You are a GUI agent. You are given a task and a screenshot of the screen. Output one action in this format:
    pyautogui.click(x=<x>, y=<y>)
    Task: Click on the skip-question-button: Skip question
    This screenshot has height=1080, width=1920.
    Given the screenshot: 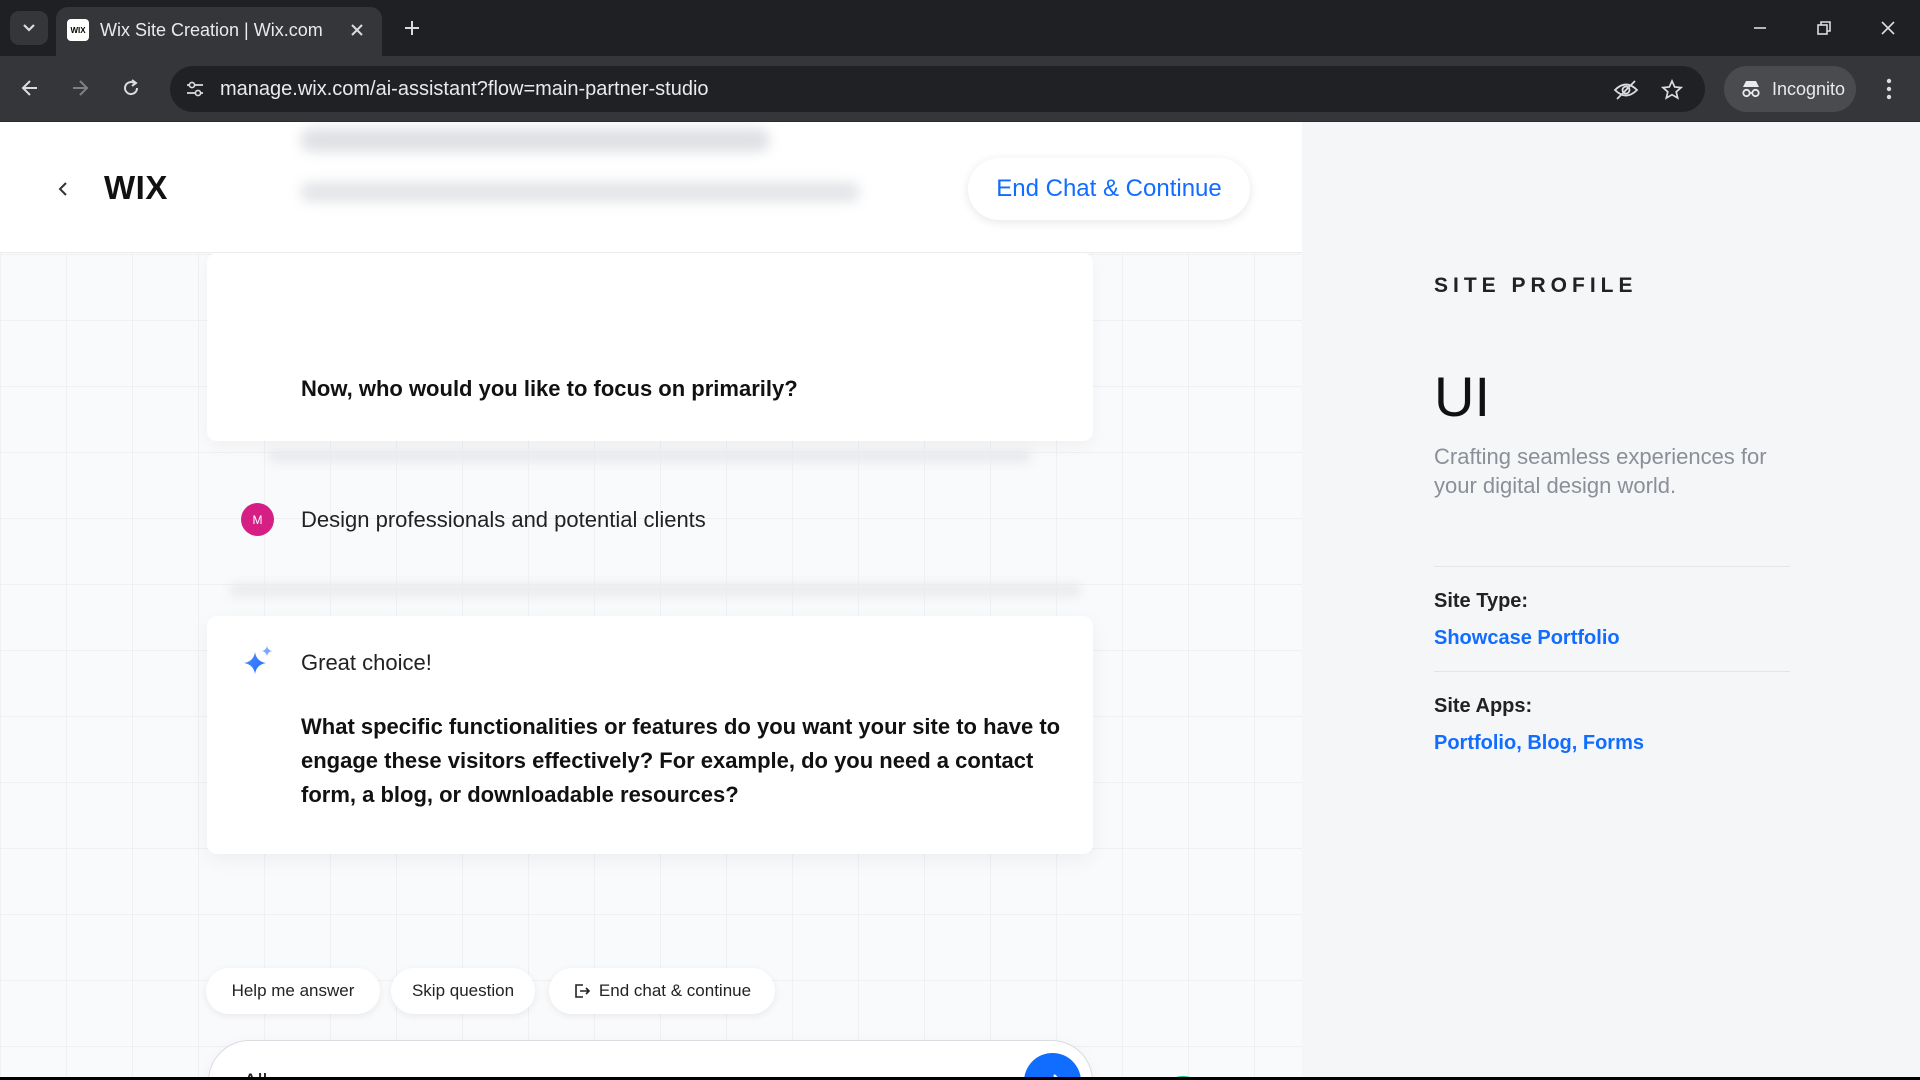 What is the action you would take?
    pyautogui.click(x=463, y=991)
    